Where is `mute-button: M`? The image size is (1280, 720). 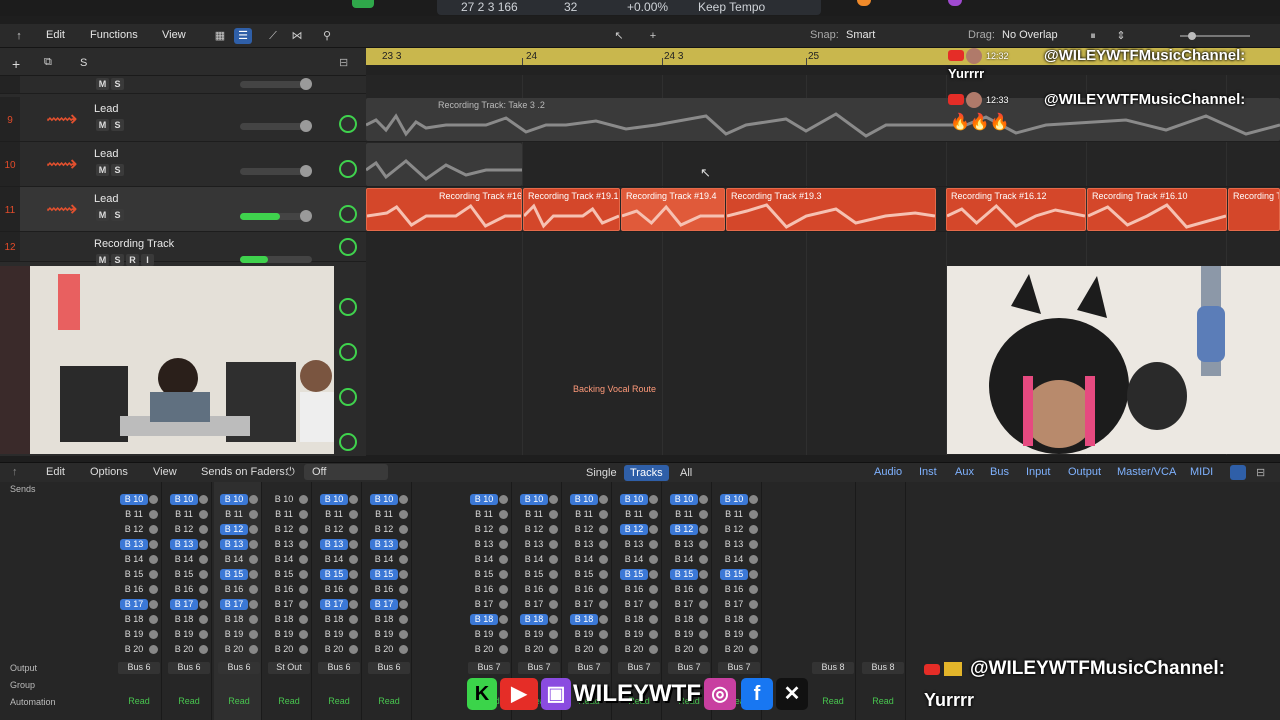 mute-button: M is located at coordinates (102, 215).